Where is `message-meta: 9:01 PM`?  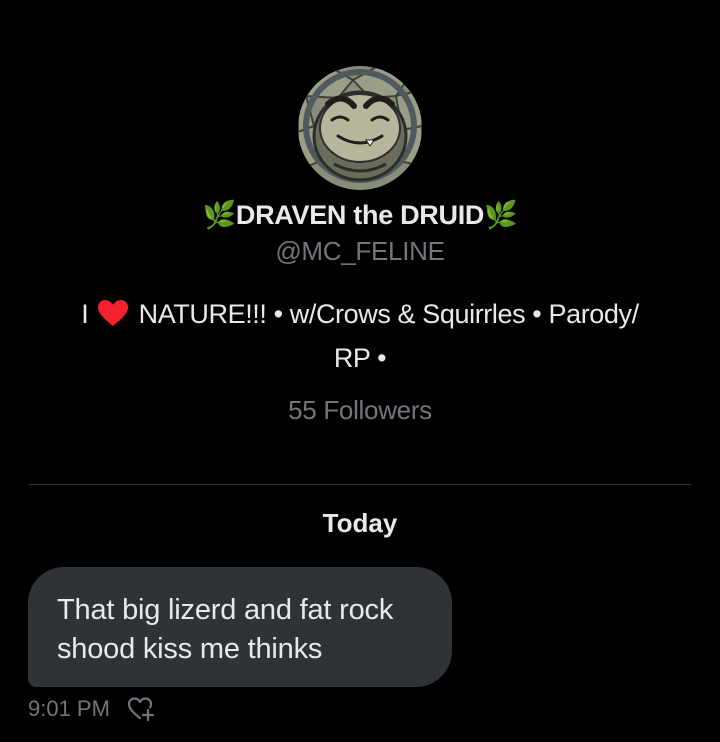
message-meta: 9:01 PM is located at coordinates (92, 709).